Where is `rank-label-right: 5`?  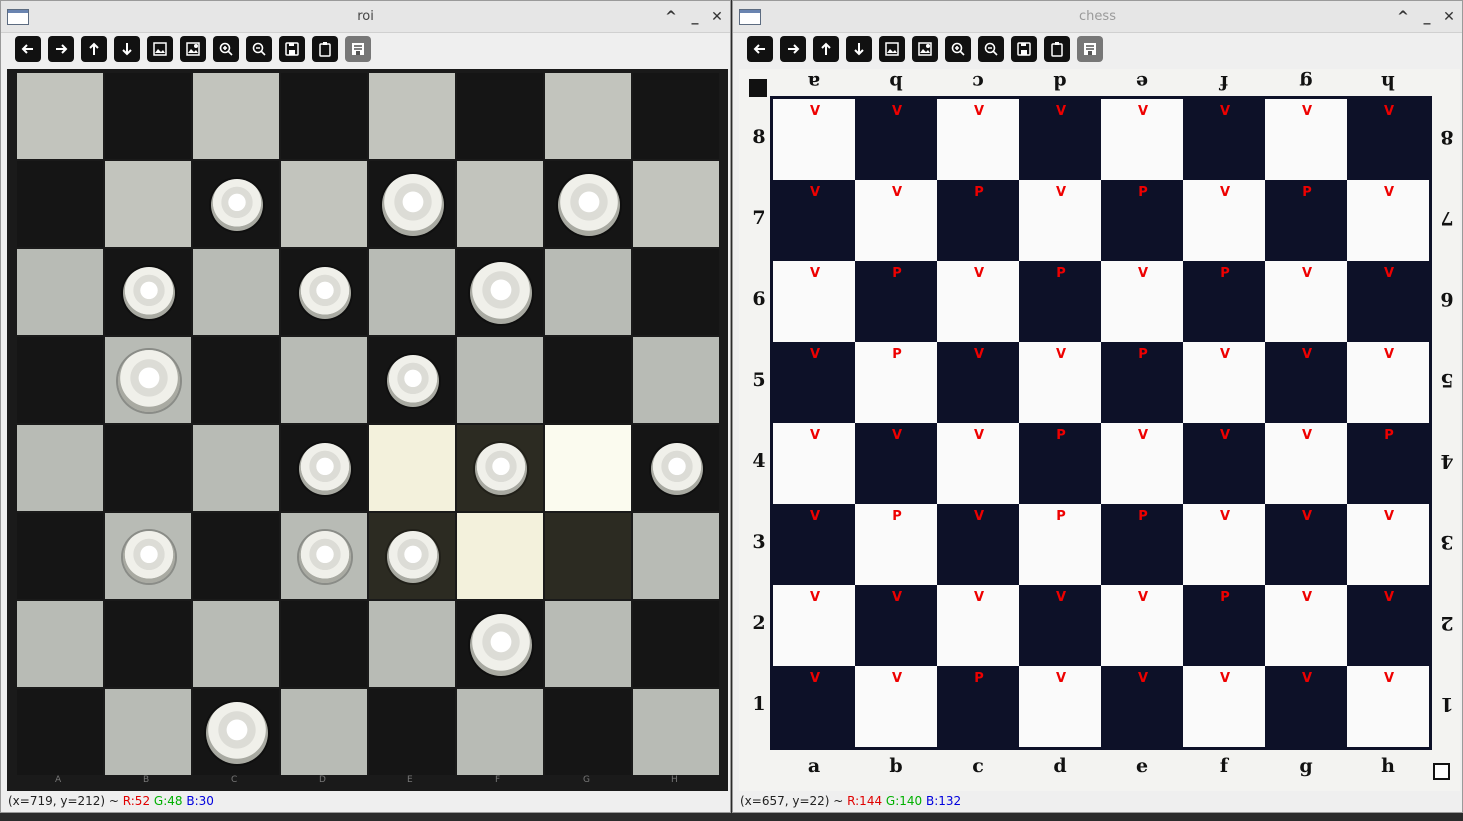
rank-label-right: 5 is located at coordinates (1447, 379).